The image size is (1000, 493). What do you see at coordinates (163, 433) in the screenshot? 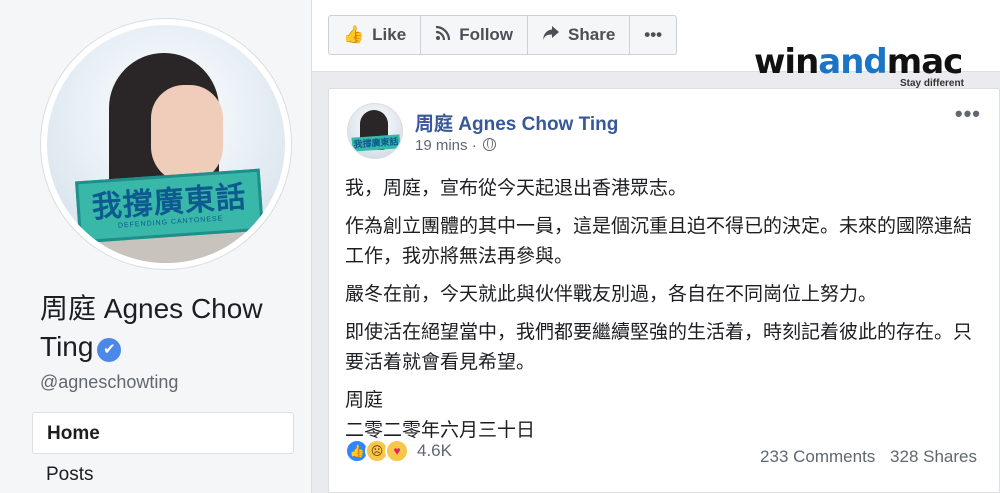
I see `nav-item-home: Home` at bounding box center [163, 433].